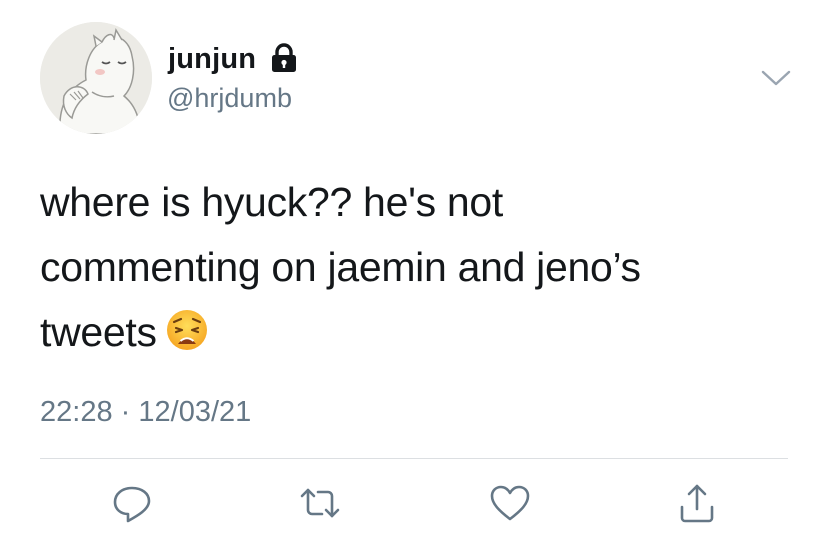 The image size is (828, 547). What do you see at coordinates (410, 332) in the screenshot?
I see `tweet-text-line-last: tweets` at bounding box center [410, 332].